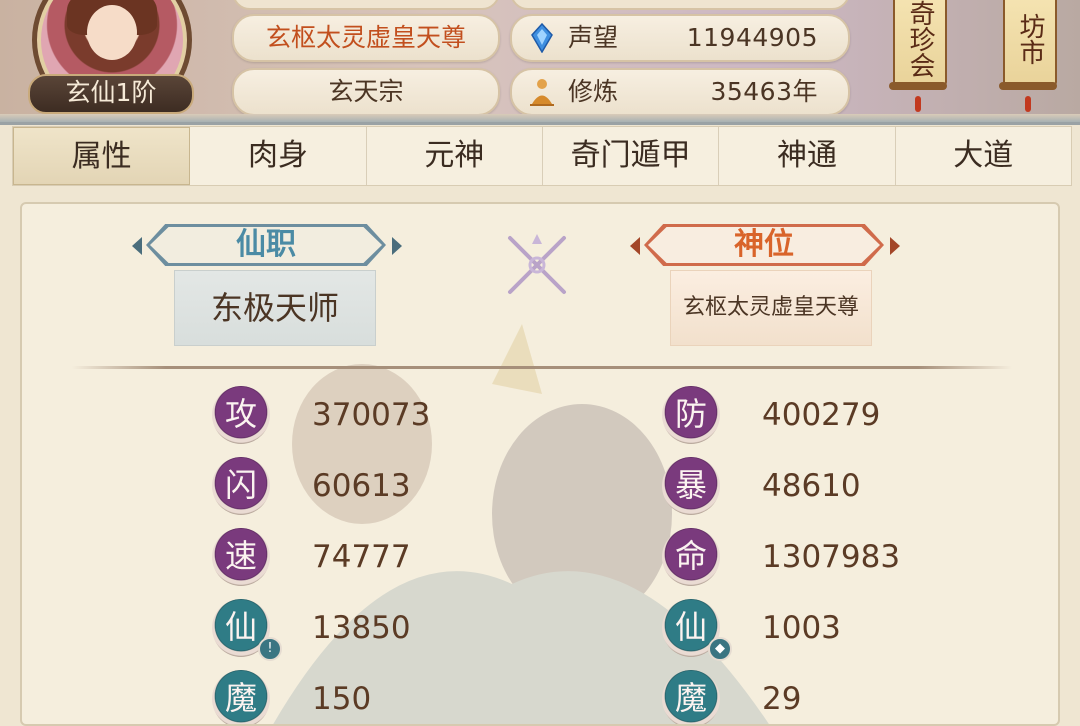 This screenshot has width=1080, height=726. I want to click on divine-rank-banner: 神位, so click(765, 245).